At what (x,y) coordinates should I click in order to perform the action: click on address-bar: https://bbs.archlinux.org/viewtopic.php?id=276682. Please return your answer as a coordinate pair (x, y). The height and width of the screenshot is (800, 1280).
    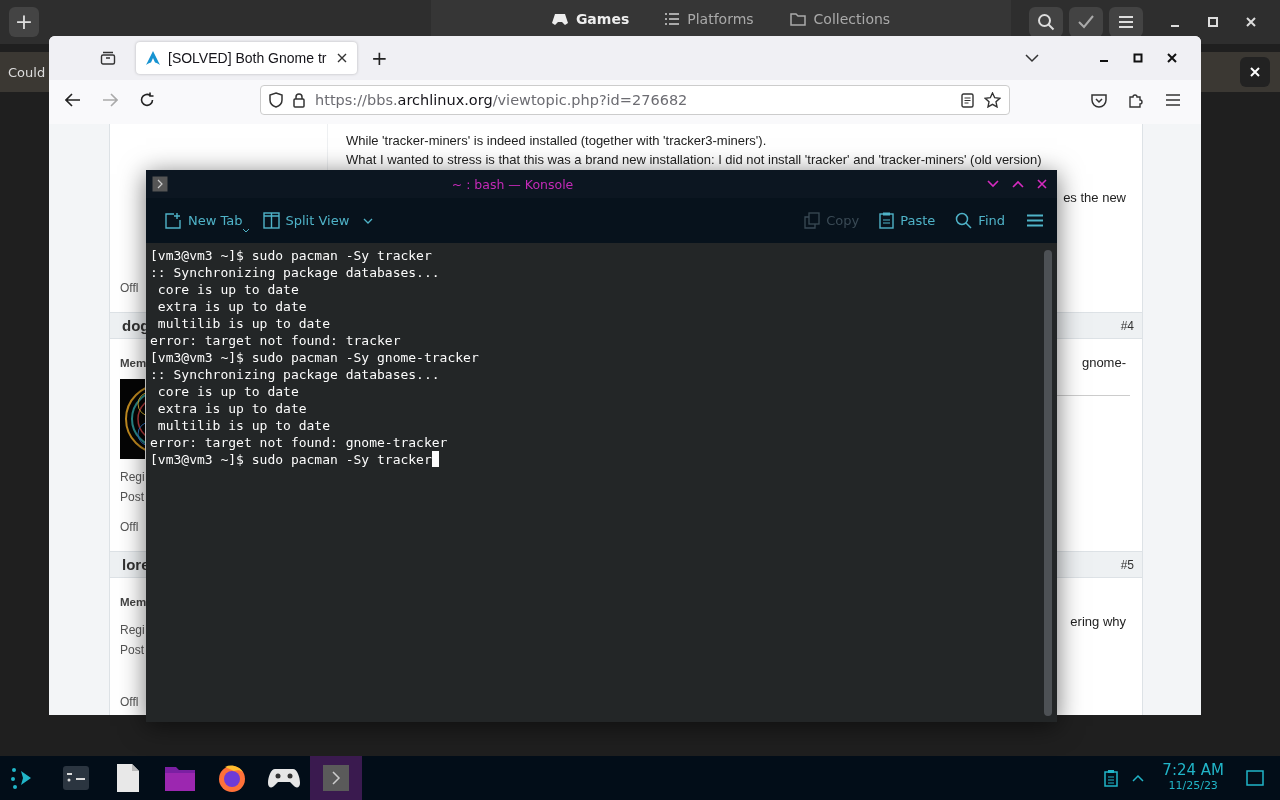
    Looking at the image, I should click on (635, 100).